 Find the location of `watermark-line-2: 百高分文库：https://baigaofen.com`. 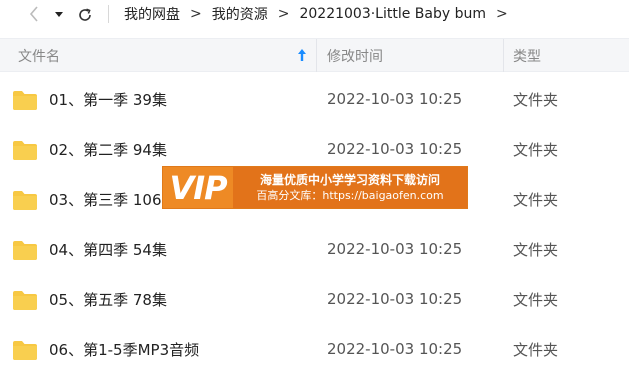

watermark-line-2: 百高分文库：https://baigaofen.com is located at coordinates (350, 195).